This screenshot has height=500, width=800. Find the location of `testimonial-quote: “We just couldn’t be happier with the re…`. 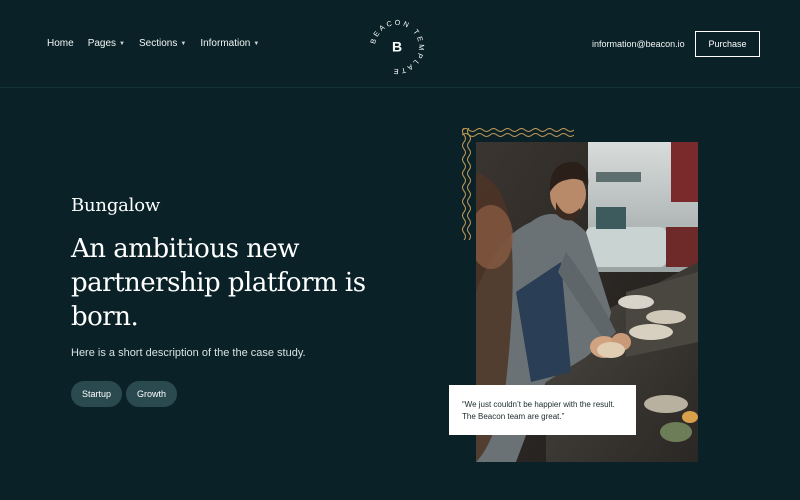

testimonial-quote: “We just couldn’t be happier with the re… is located at coordinates (542, 410).